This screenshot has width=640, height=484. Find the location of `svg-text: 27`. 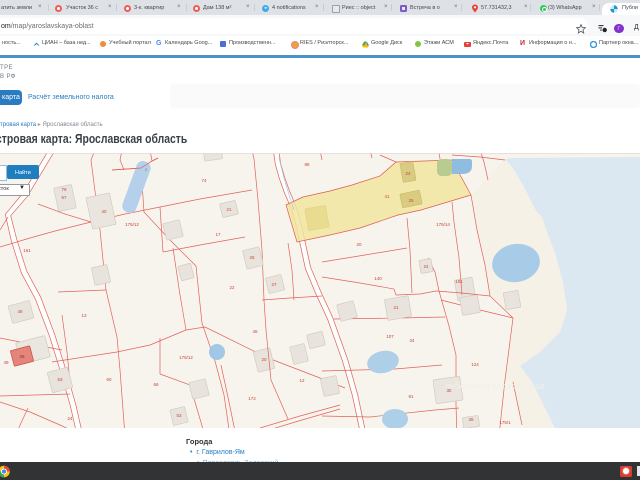

svg-text: 27 is located at coordinates (274, 284).